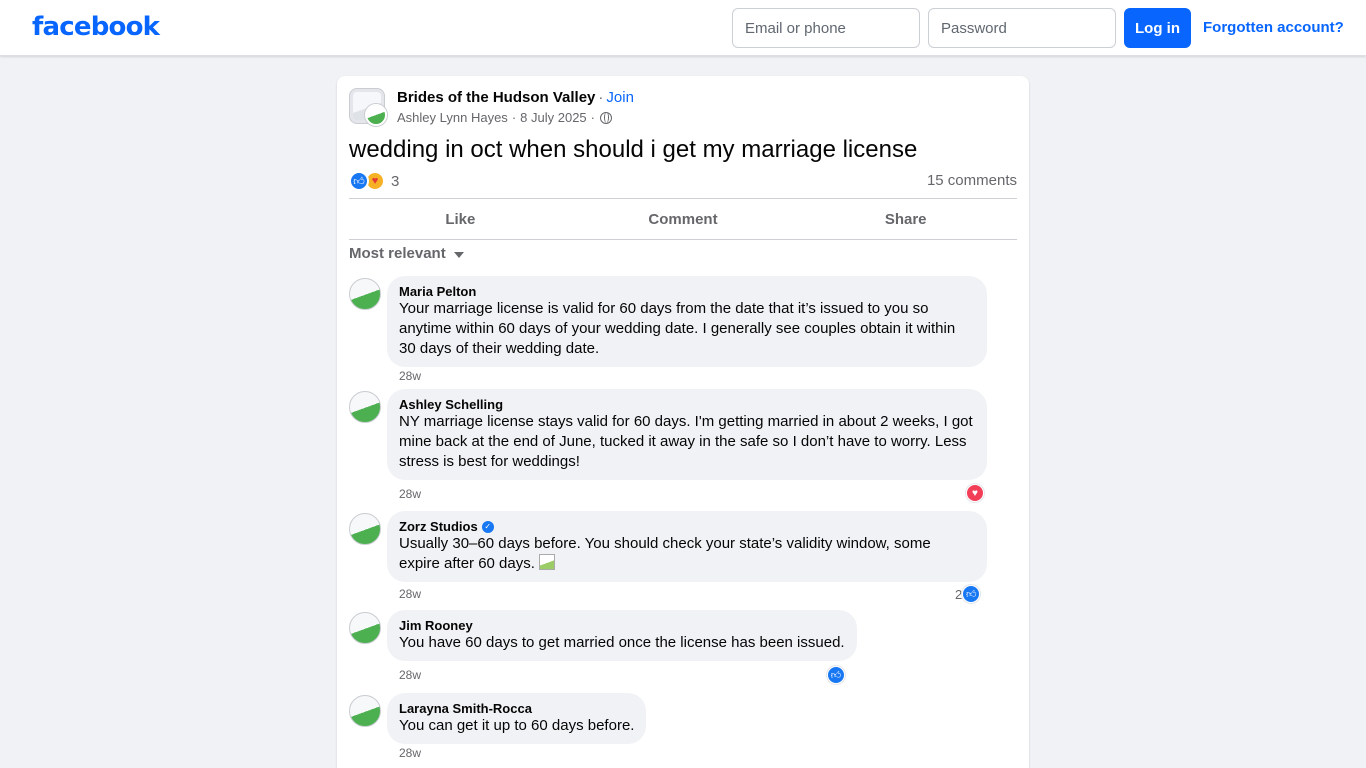 This screenshot has height=768, width=1366. Describe the element at coordinates (516, 708) in the screenshot. I see `commenter-name: Larayna Smith-Rocca` at that location.